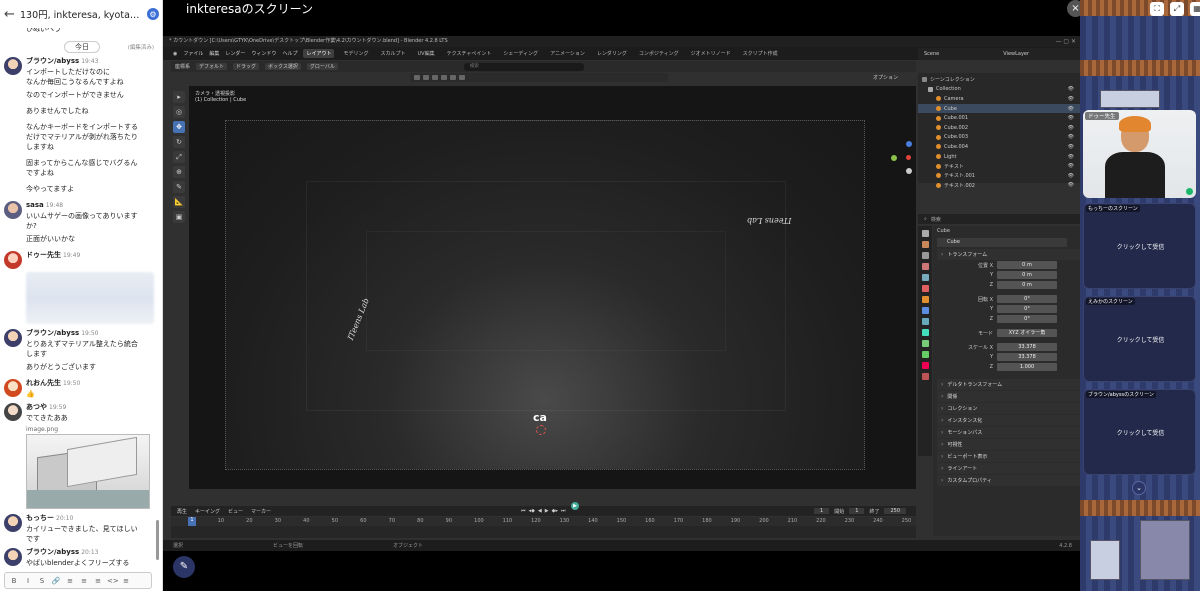 The width and height of the screenshot is (1200, 591). Describe the element at coordinates (925, 244) in the screenshot. I see `render-tab-icon` at that location.